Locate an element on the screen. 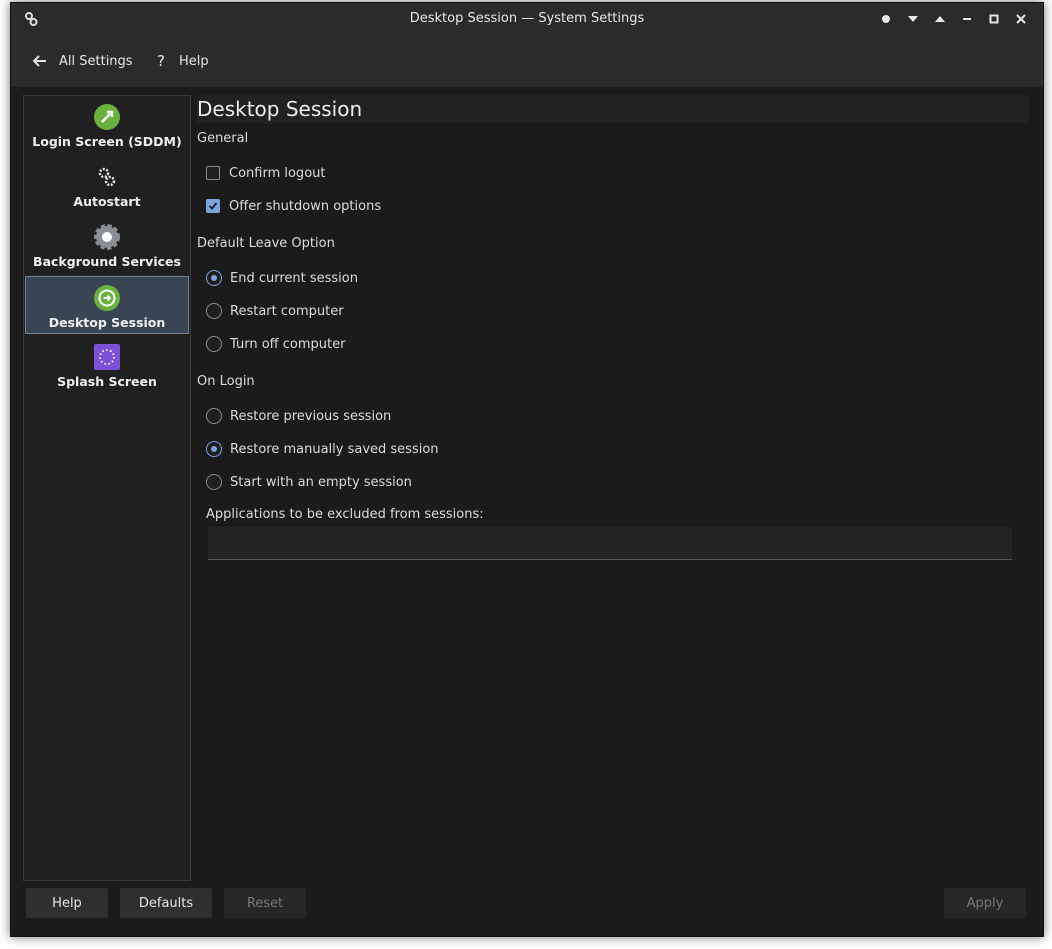 The width and height of the screenshot is (1052, 949). shade-up-icon is located at coordinates (940, 19).